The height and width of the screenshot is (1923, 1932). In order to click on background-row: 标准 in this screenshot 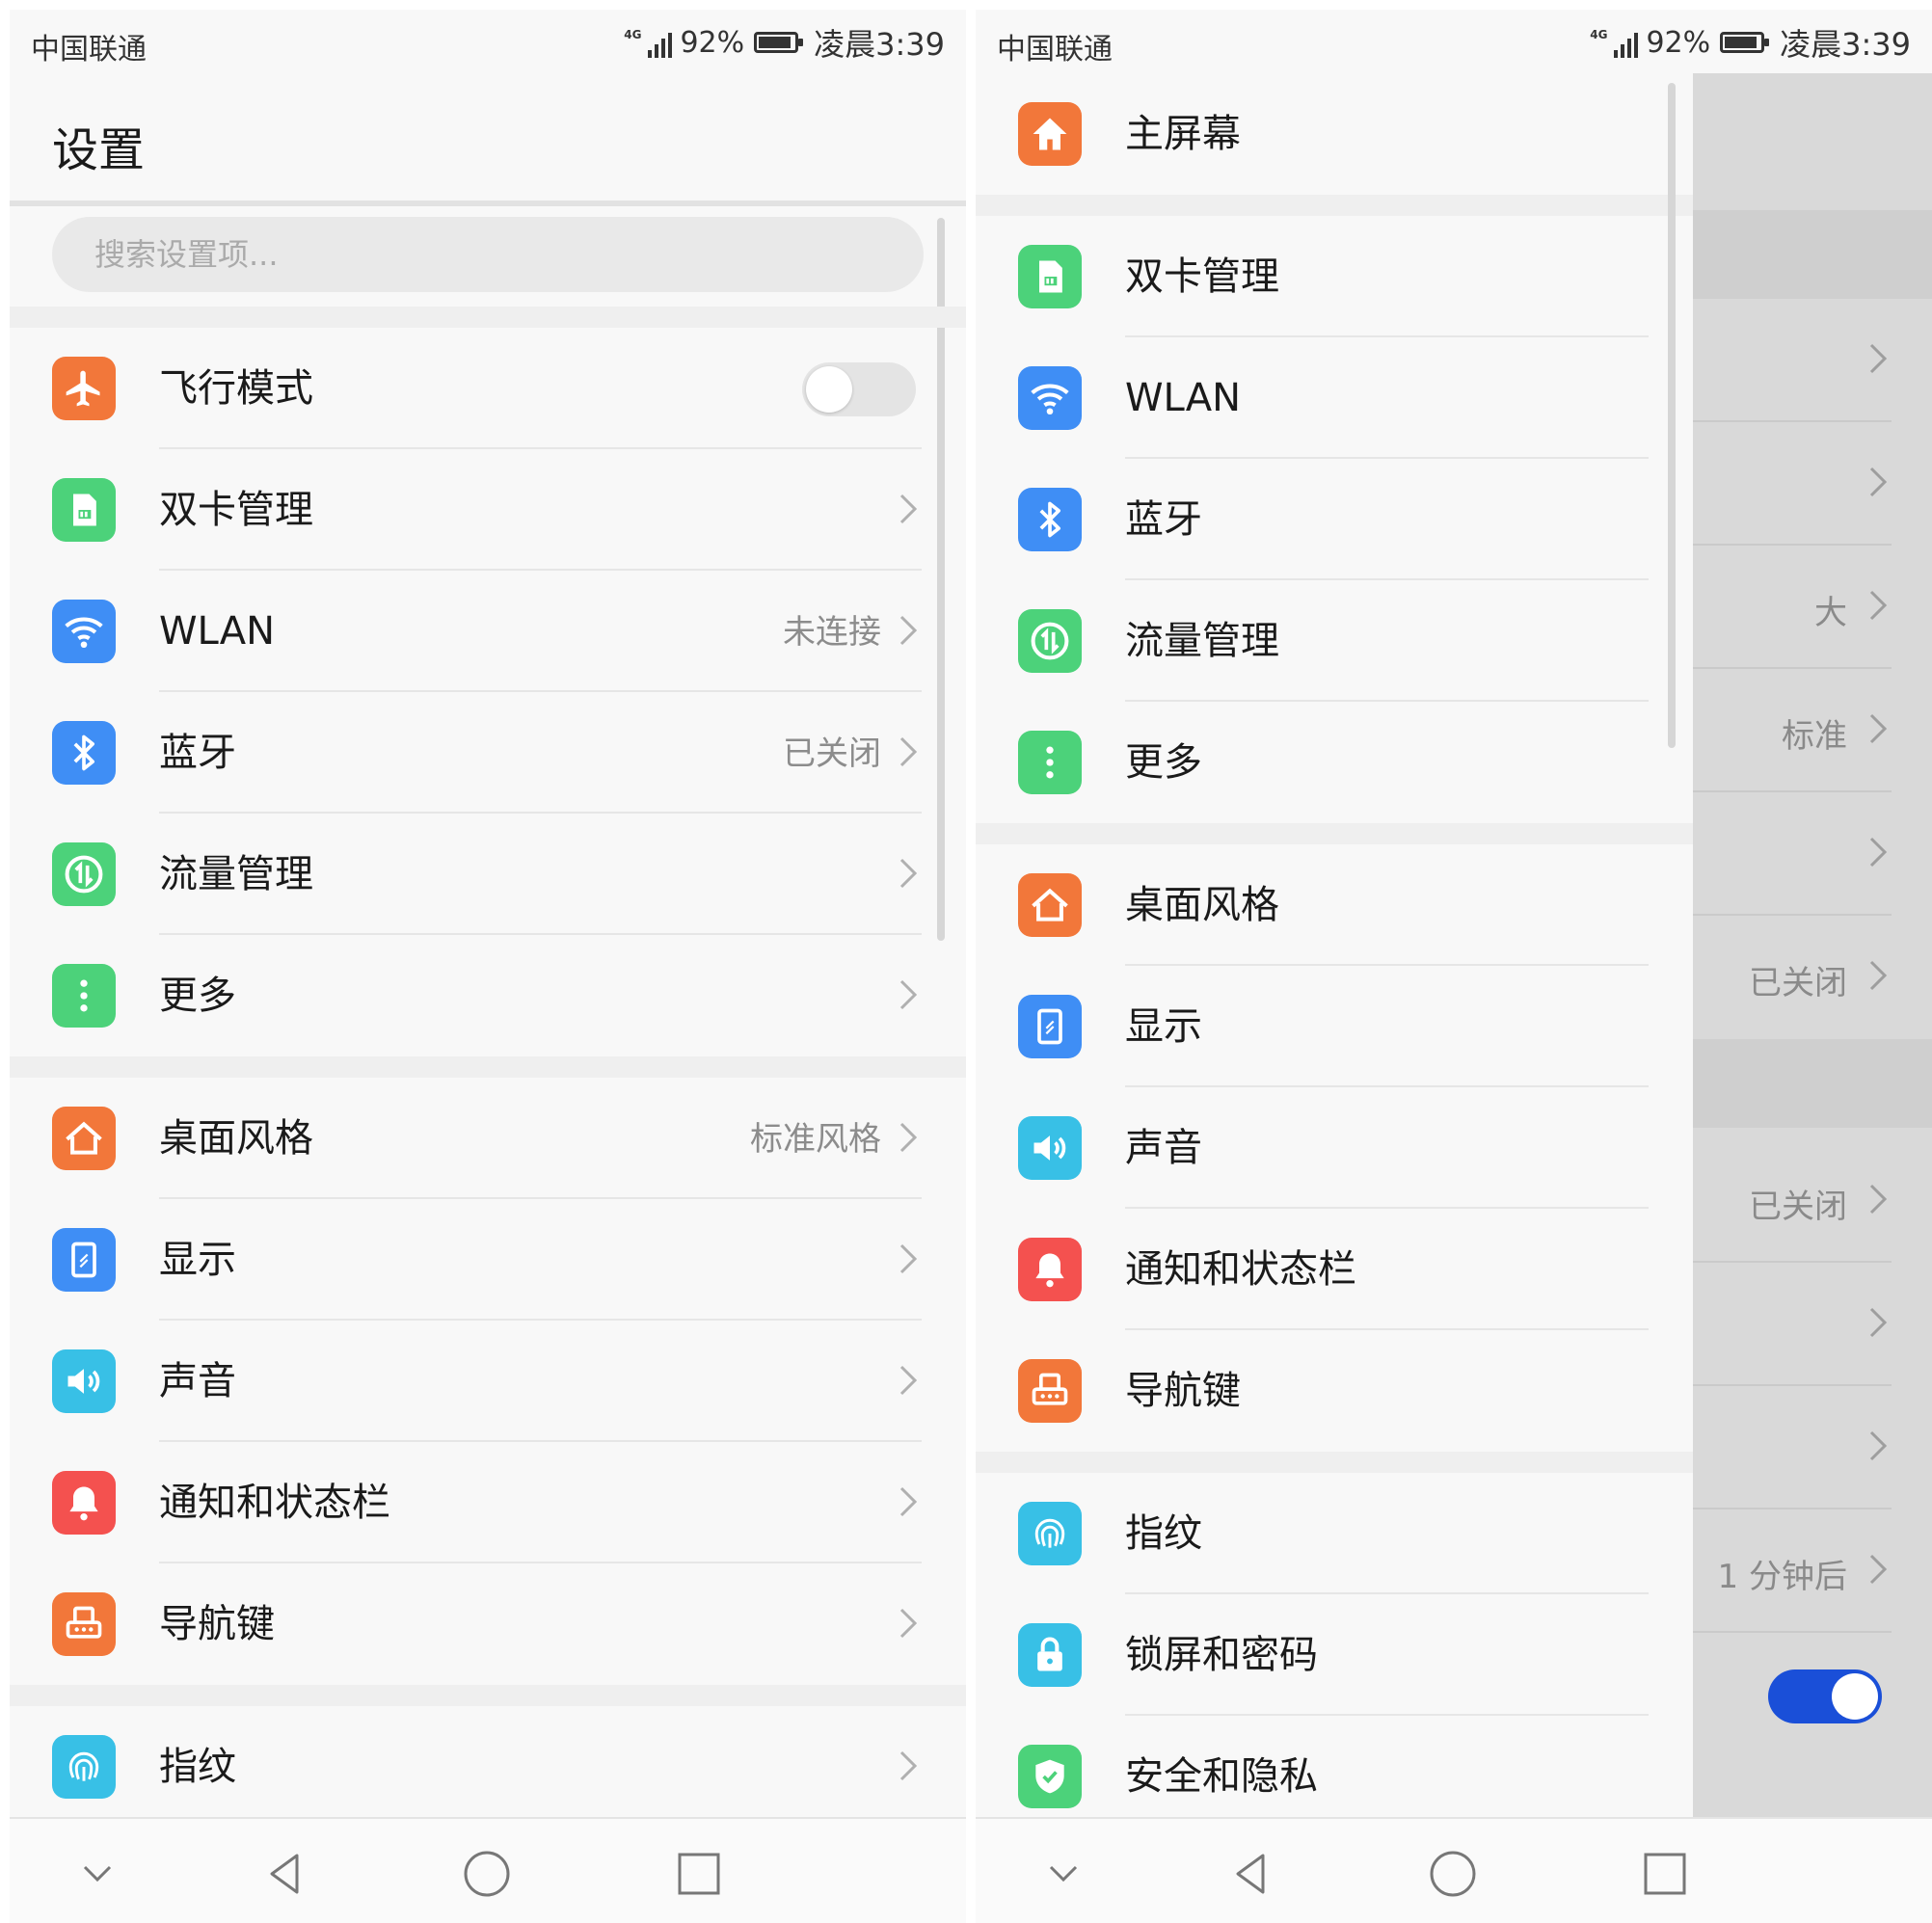, I will do `click(1813, 730)`.